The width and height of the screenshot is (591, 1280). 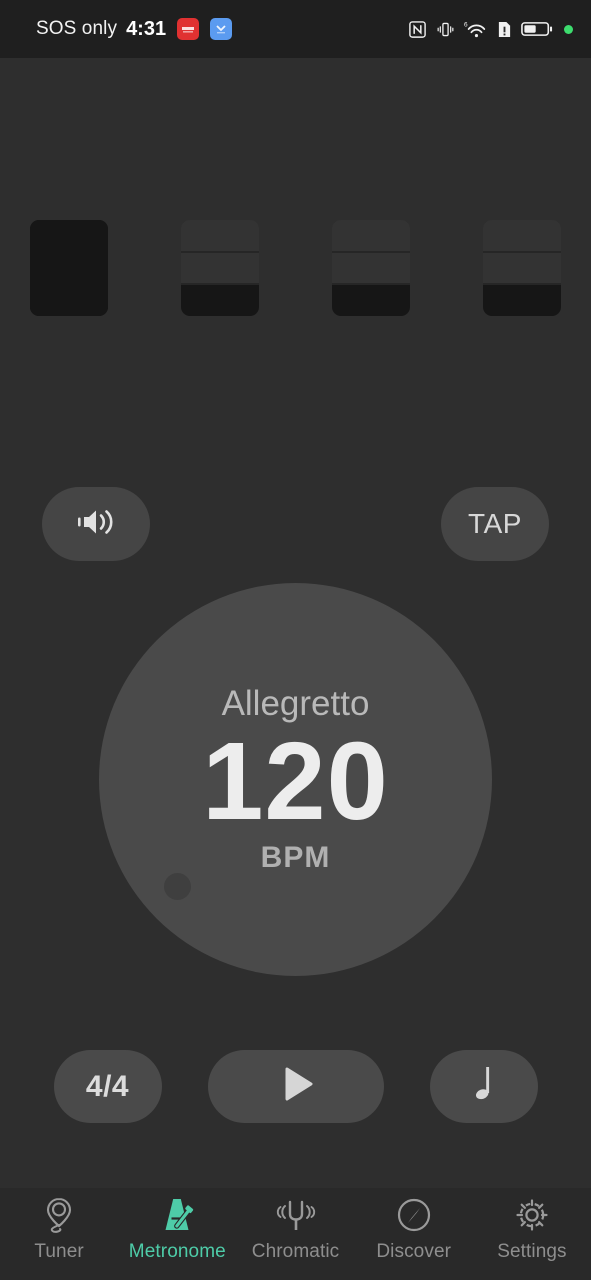 What do you see at coordinates (568, 29) in the screenshot?
I see `green-dot-indicator-icon` at bounding box center [568, 29].